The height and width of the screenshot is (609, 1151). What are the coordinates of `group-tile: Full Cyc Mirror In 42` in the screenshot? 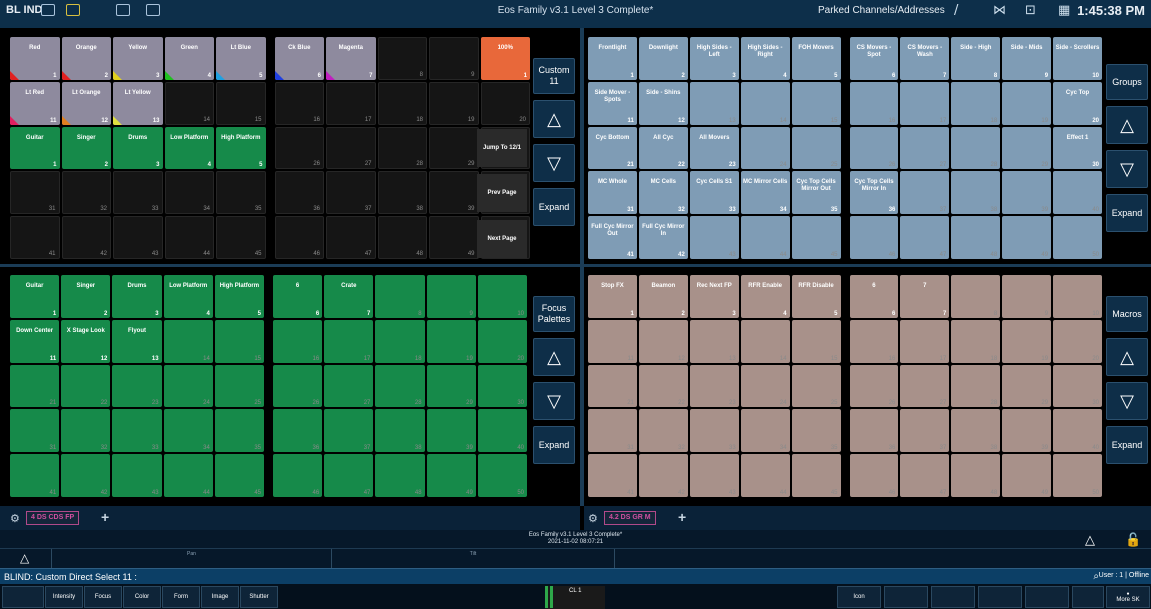 It's located at (663, 237).